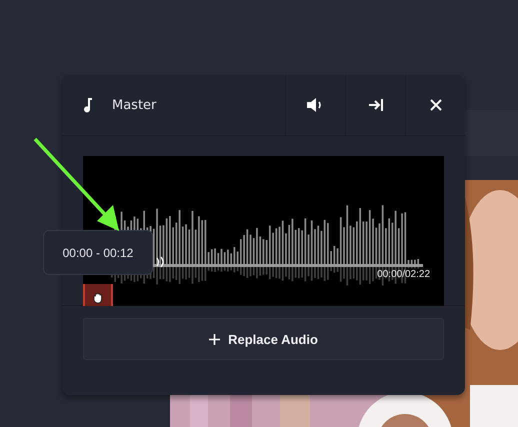 The width and height of the screenshot is (518, 427). What do you see at coordinates (403, 274) in the screenshot?
I see `time-readout: 00:00/02:22` at bounding box center [403, 274].